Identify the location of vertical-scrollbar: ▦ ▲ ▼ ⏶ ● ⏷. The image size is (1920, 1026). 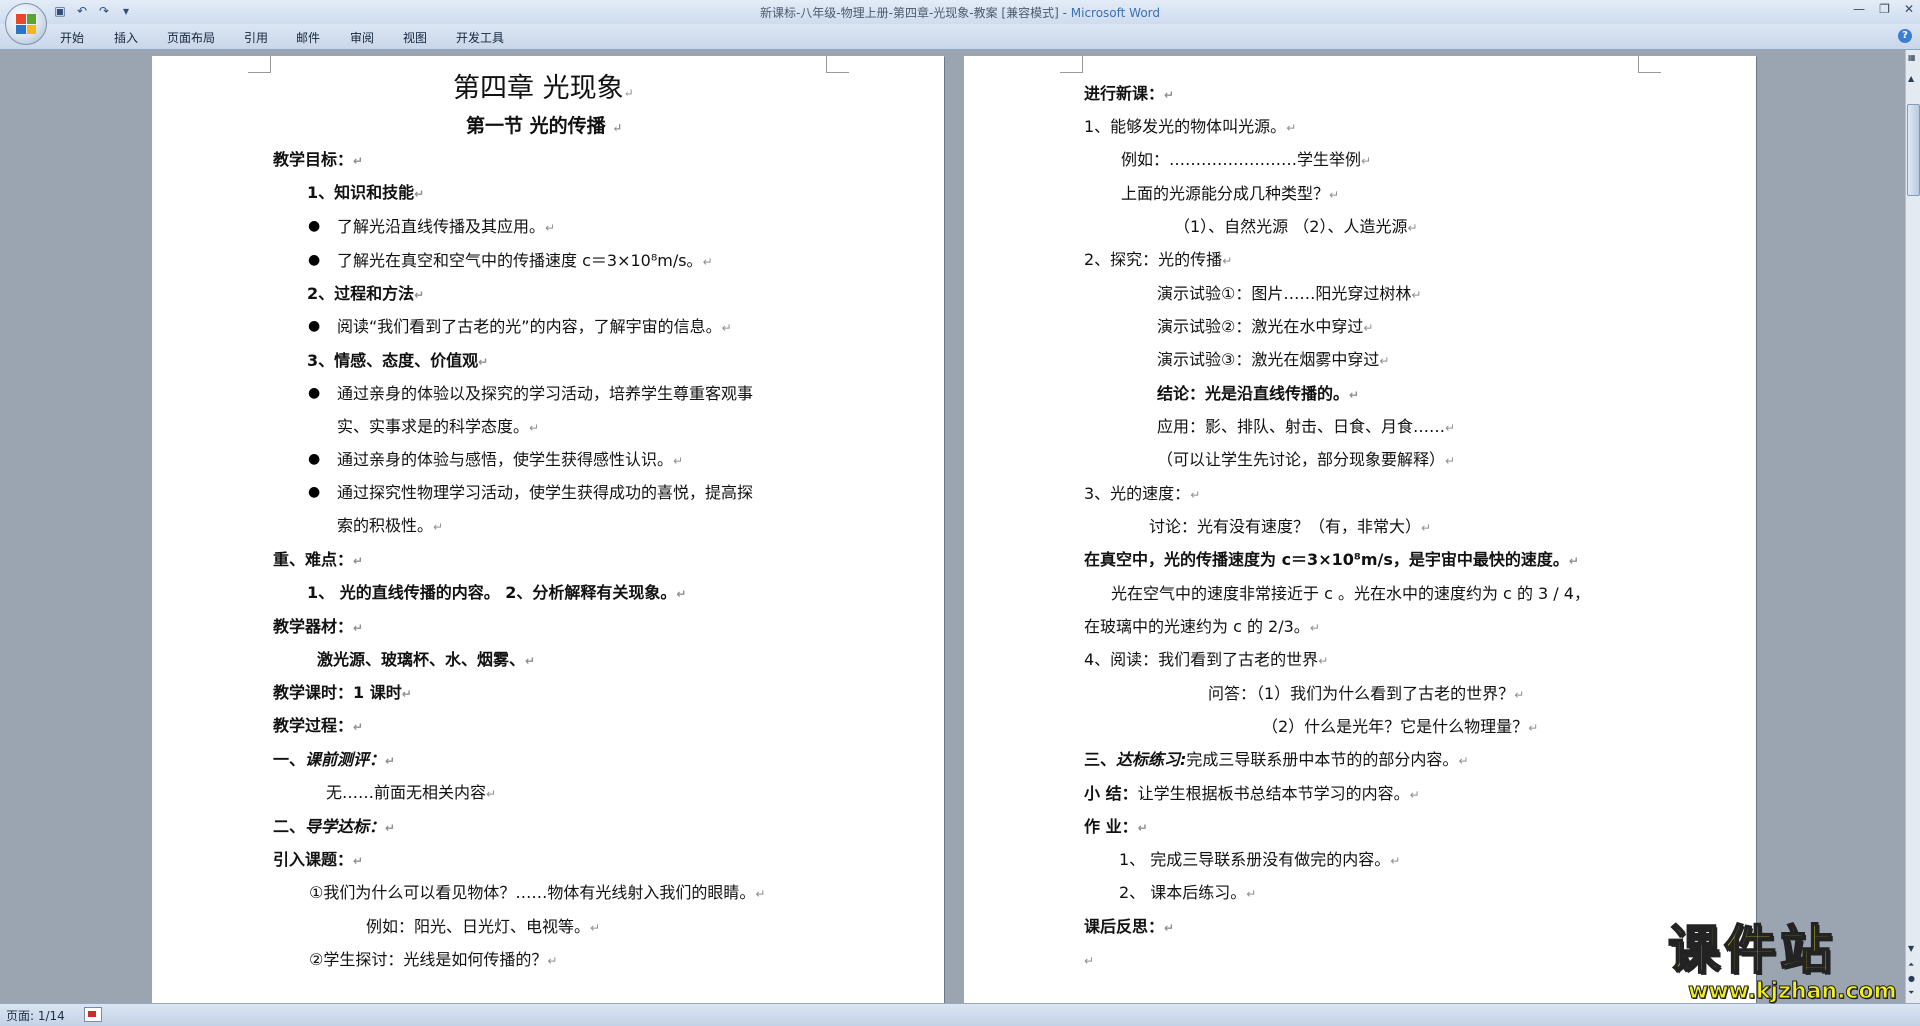
(1912, 526).